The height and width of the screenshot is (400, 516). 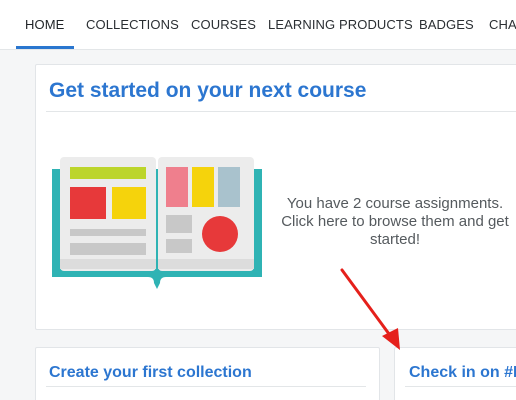 I want to click on tab-collections: COLLECTIONS, so click(x=132, y=24).